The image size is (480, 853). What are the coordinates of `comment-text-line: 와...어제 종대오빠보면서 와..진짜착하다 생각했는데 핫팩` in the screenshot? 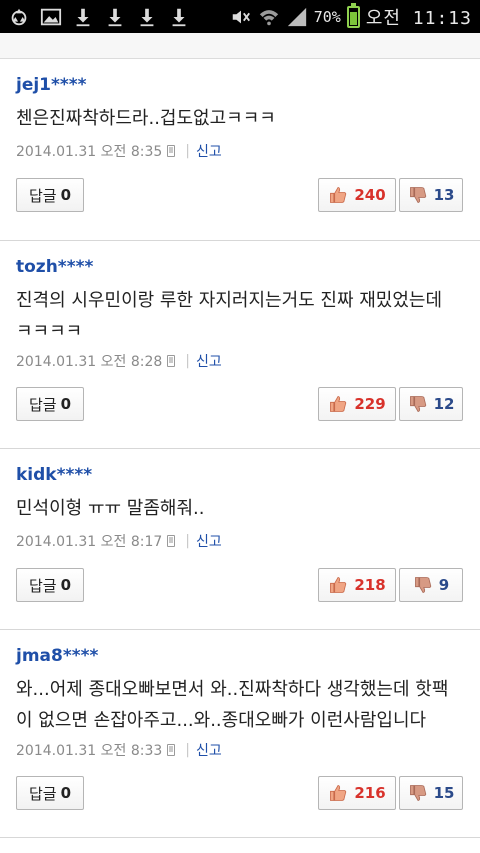 It's located at (232, 689).